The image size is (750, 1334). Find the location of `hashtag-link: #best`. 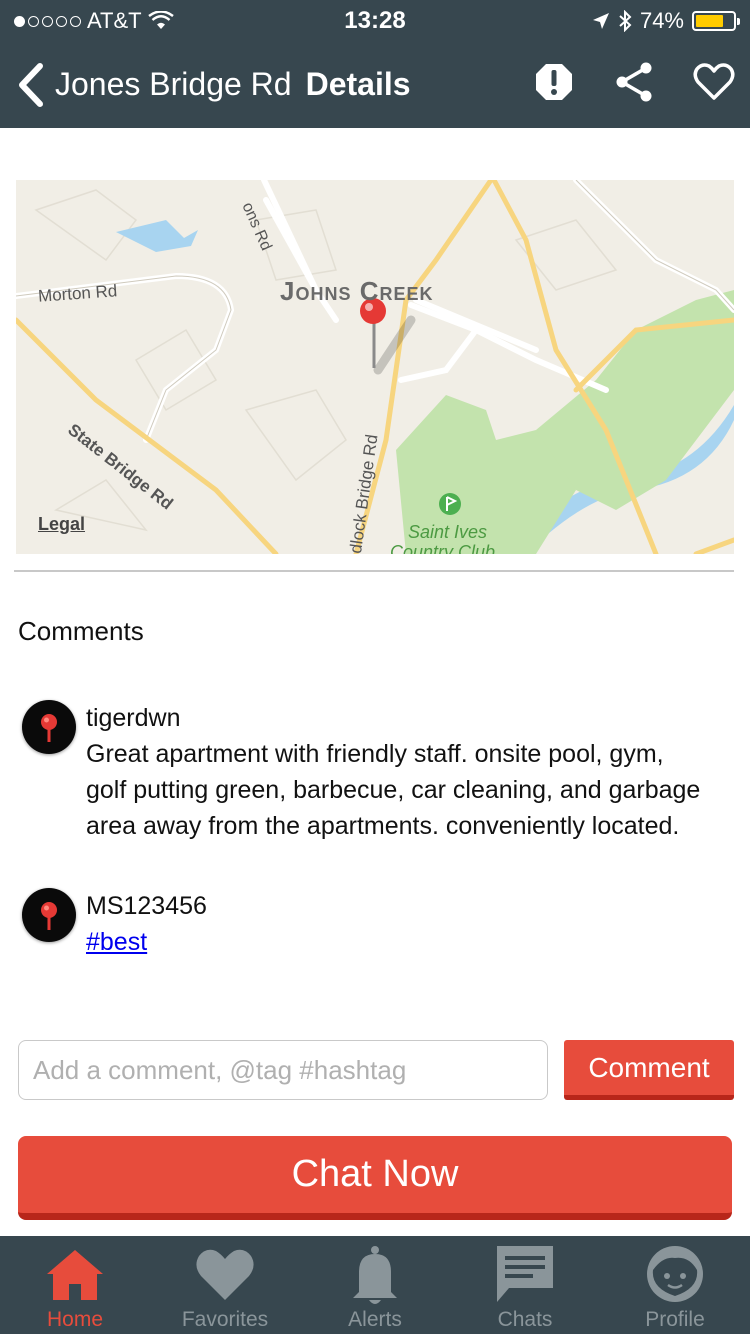

hashtag-link: #best is located at coordinates (116, 942).